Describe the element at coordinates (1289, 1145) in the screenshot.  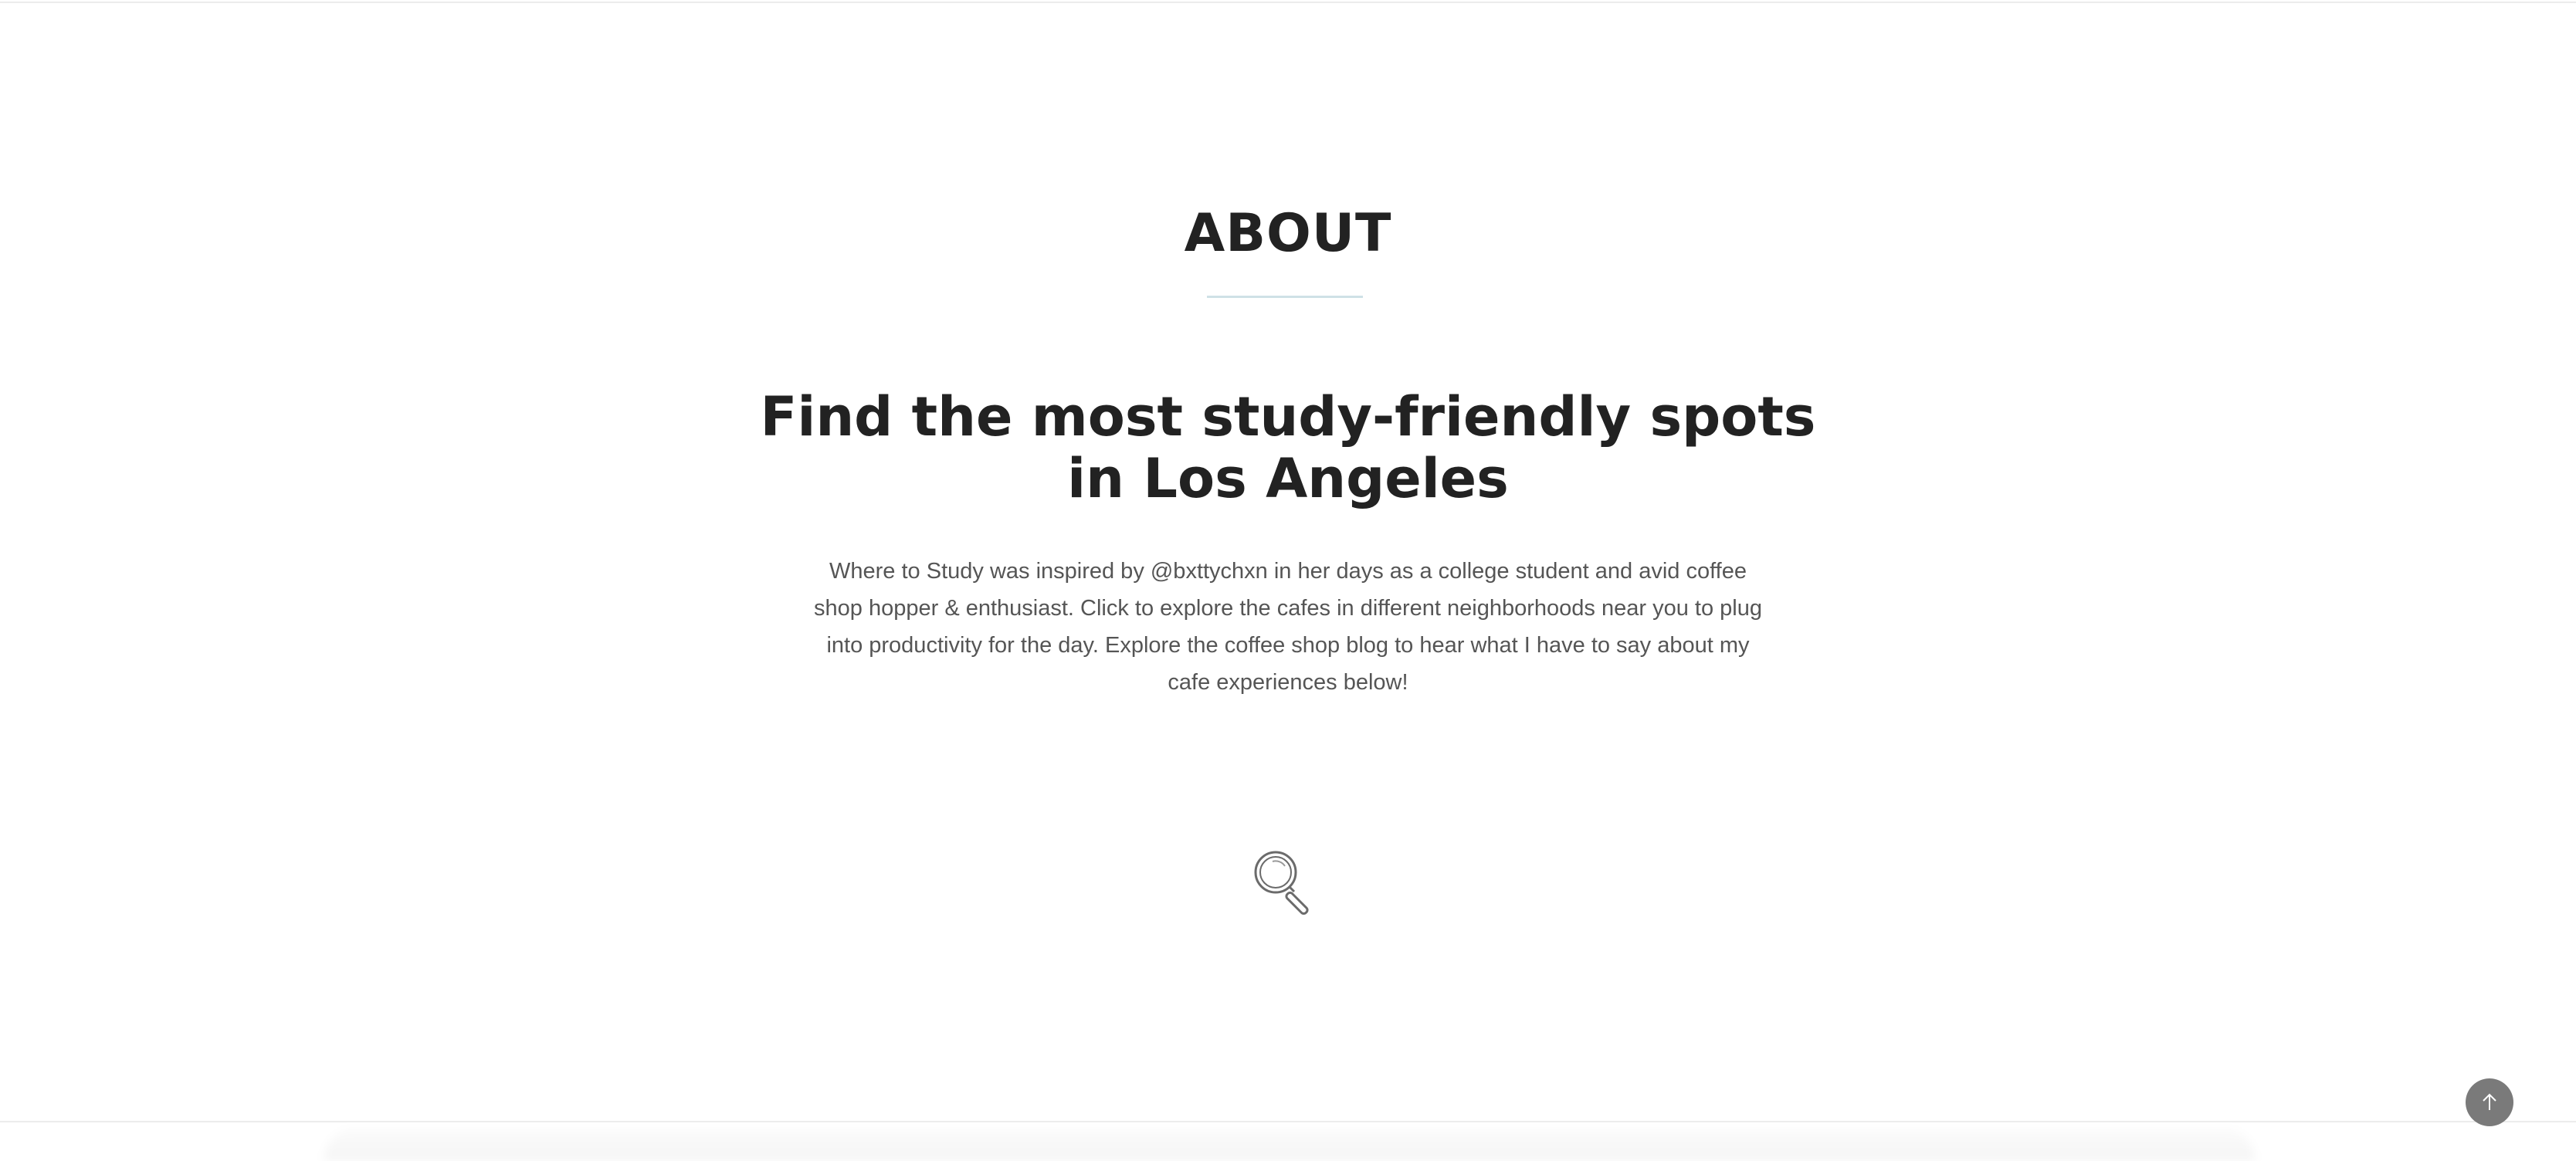
I see `footer-shadow` at that location.